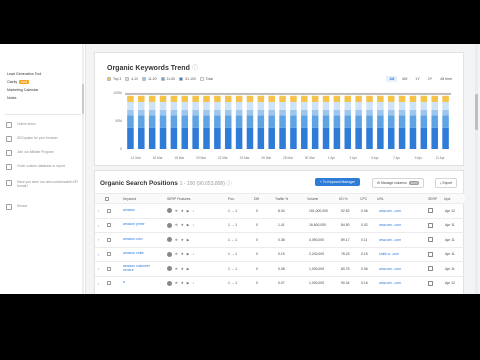  What do you see at coordinates (317, 283) in the screenshot?
I see `volume-value: 1,000,000` at bounding box center [317, 283].